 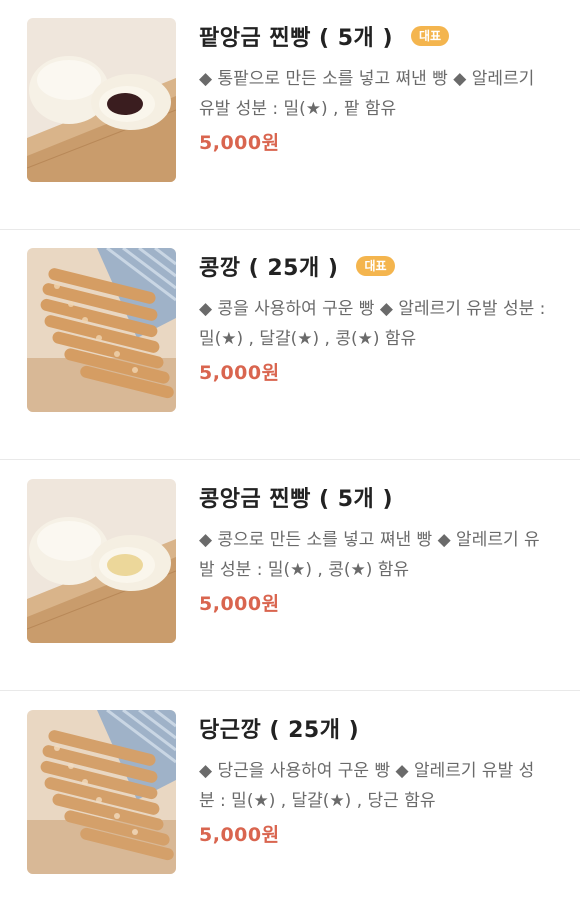 What do you see at coordinates (101, 100) in the screenshot?
I see `product-image-red-bean-bun` at bounding box center [101, 100].